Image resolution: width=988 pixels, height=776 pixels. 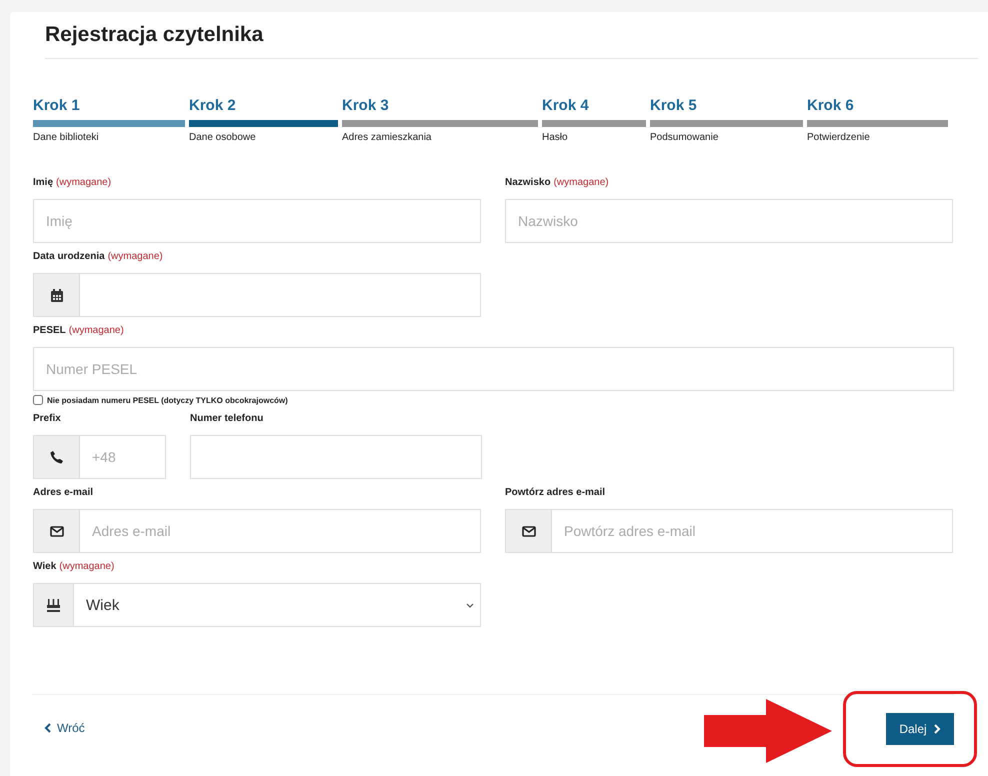 I want to click on field-label: Numer telefonu, so click(x=227, y=418).